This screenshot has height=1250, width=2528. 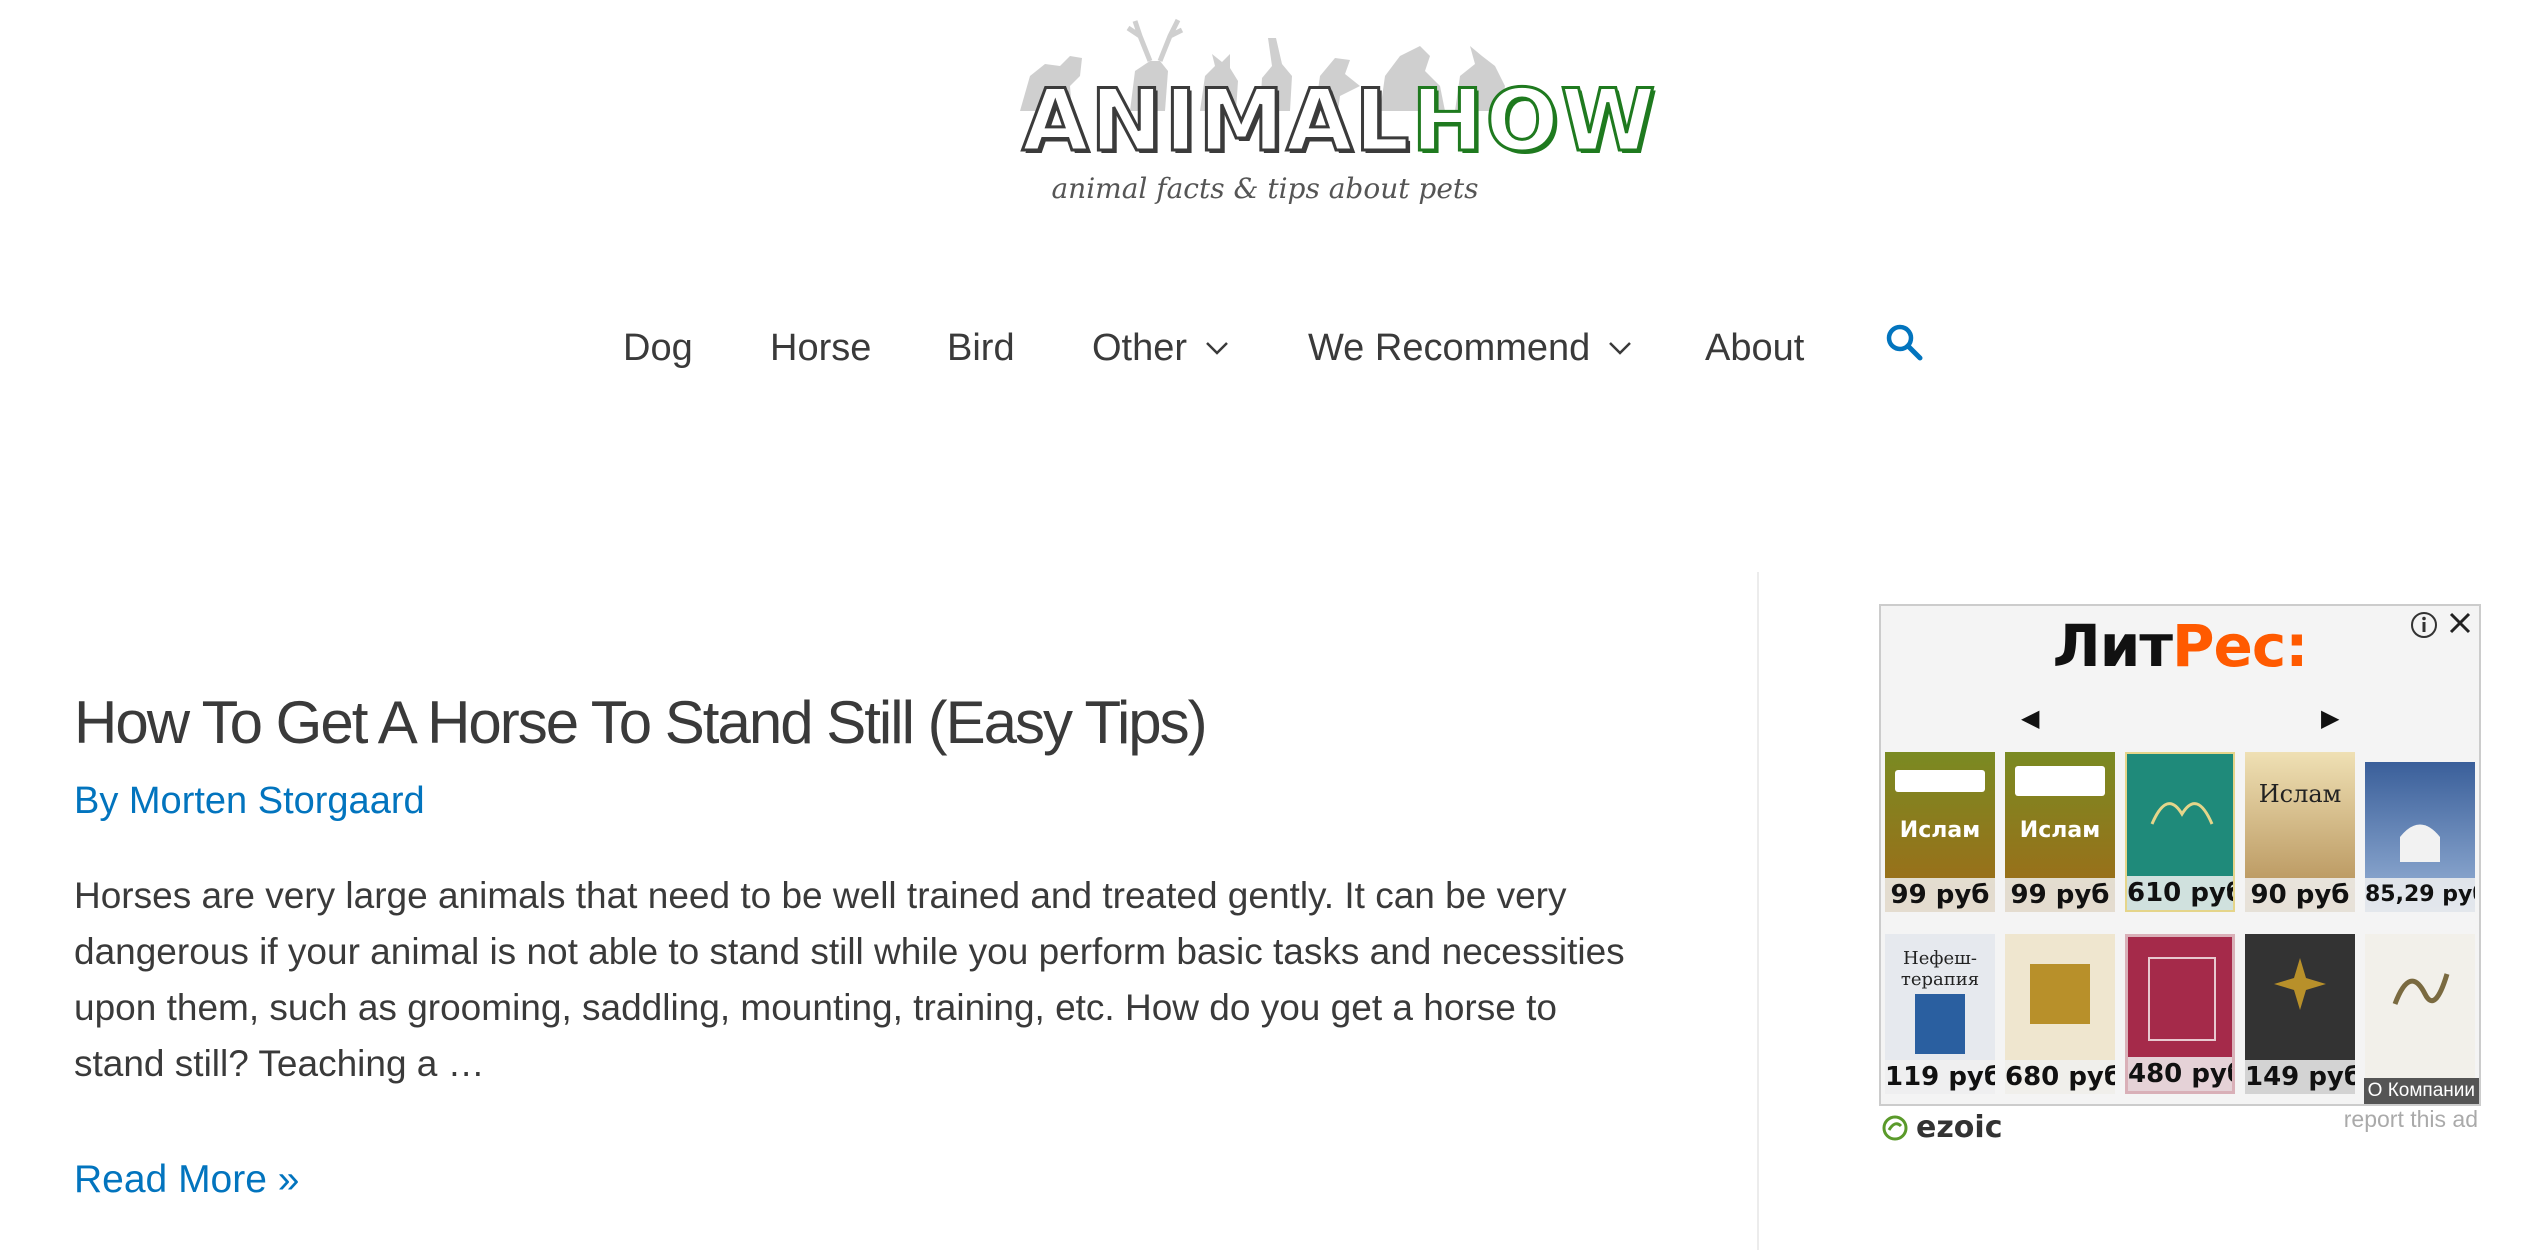 I want to click on book-price: 149 руб, so click(x=2300, y=1077).